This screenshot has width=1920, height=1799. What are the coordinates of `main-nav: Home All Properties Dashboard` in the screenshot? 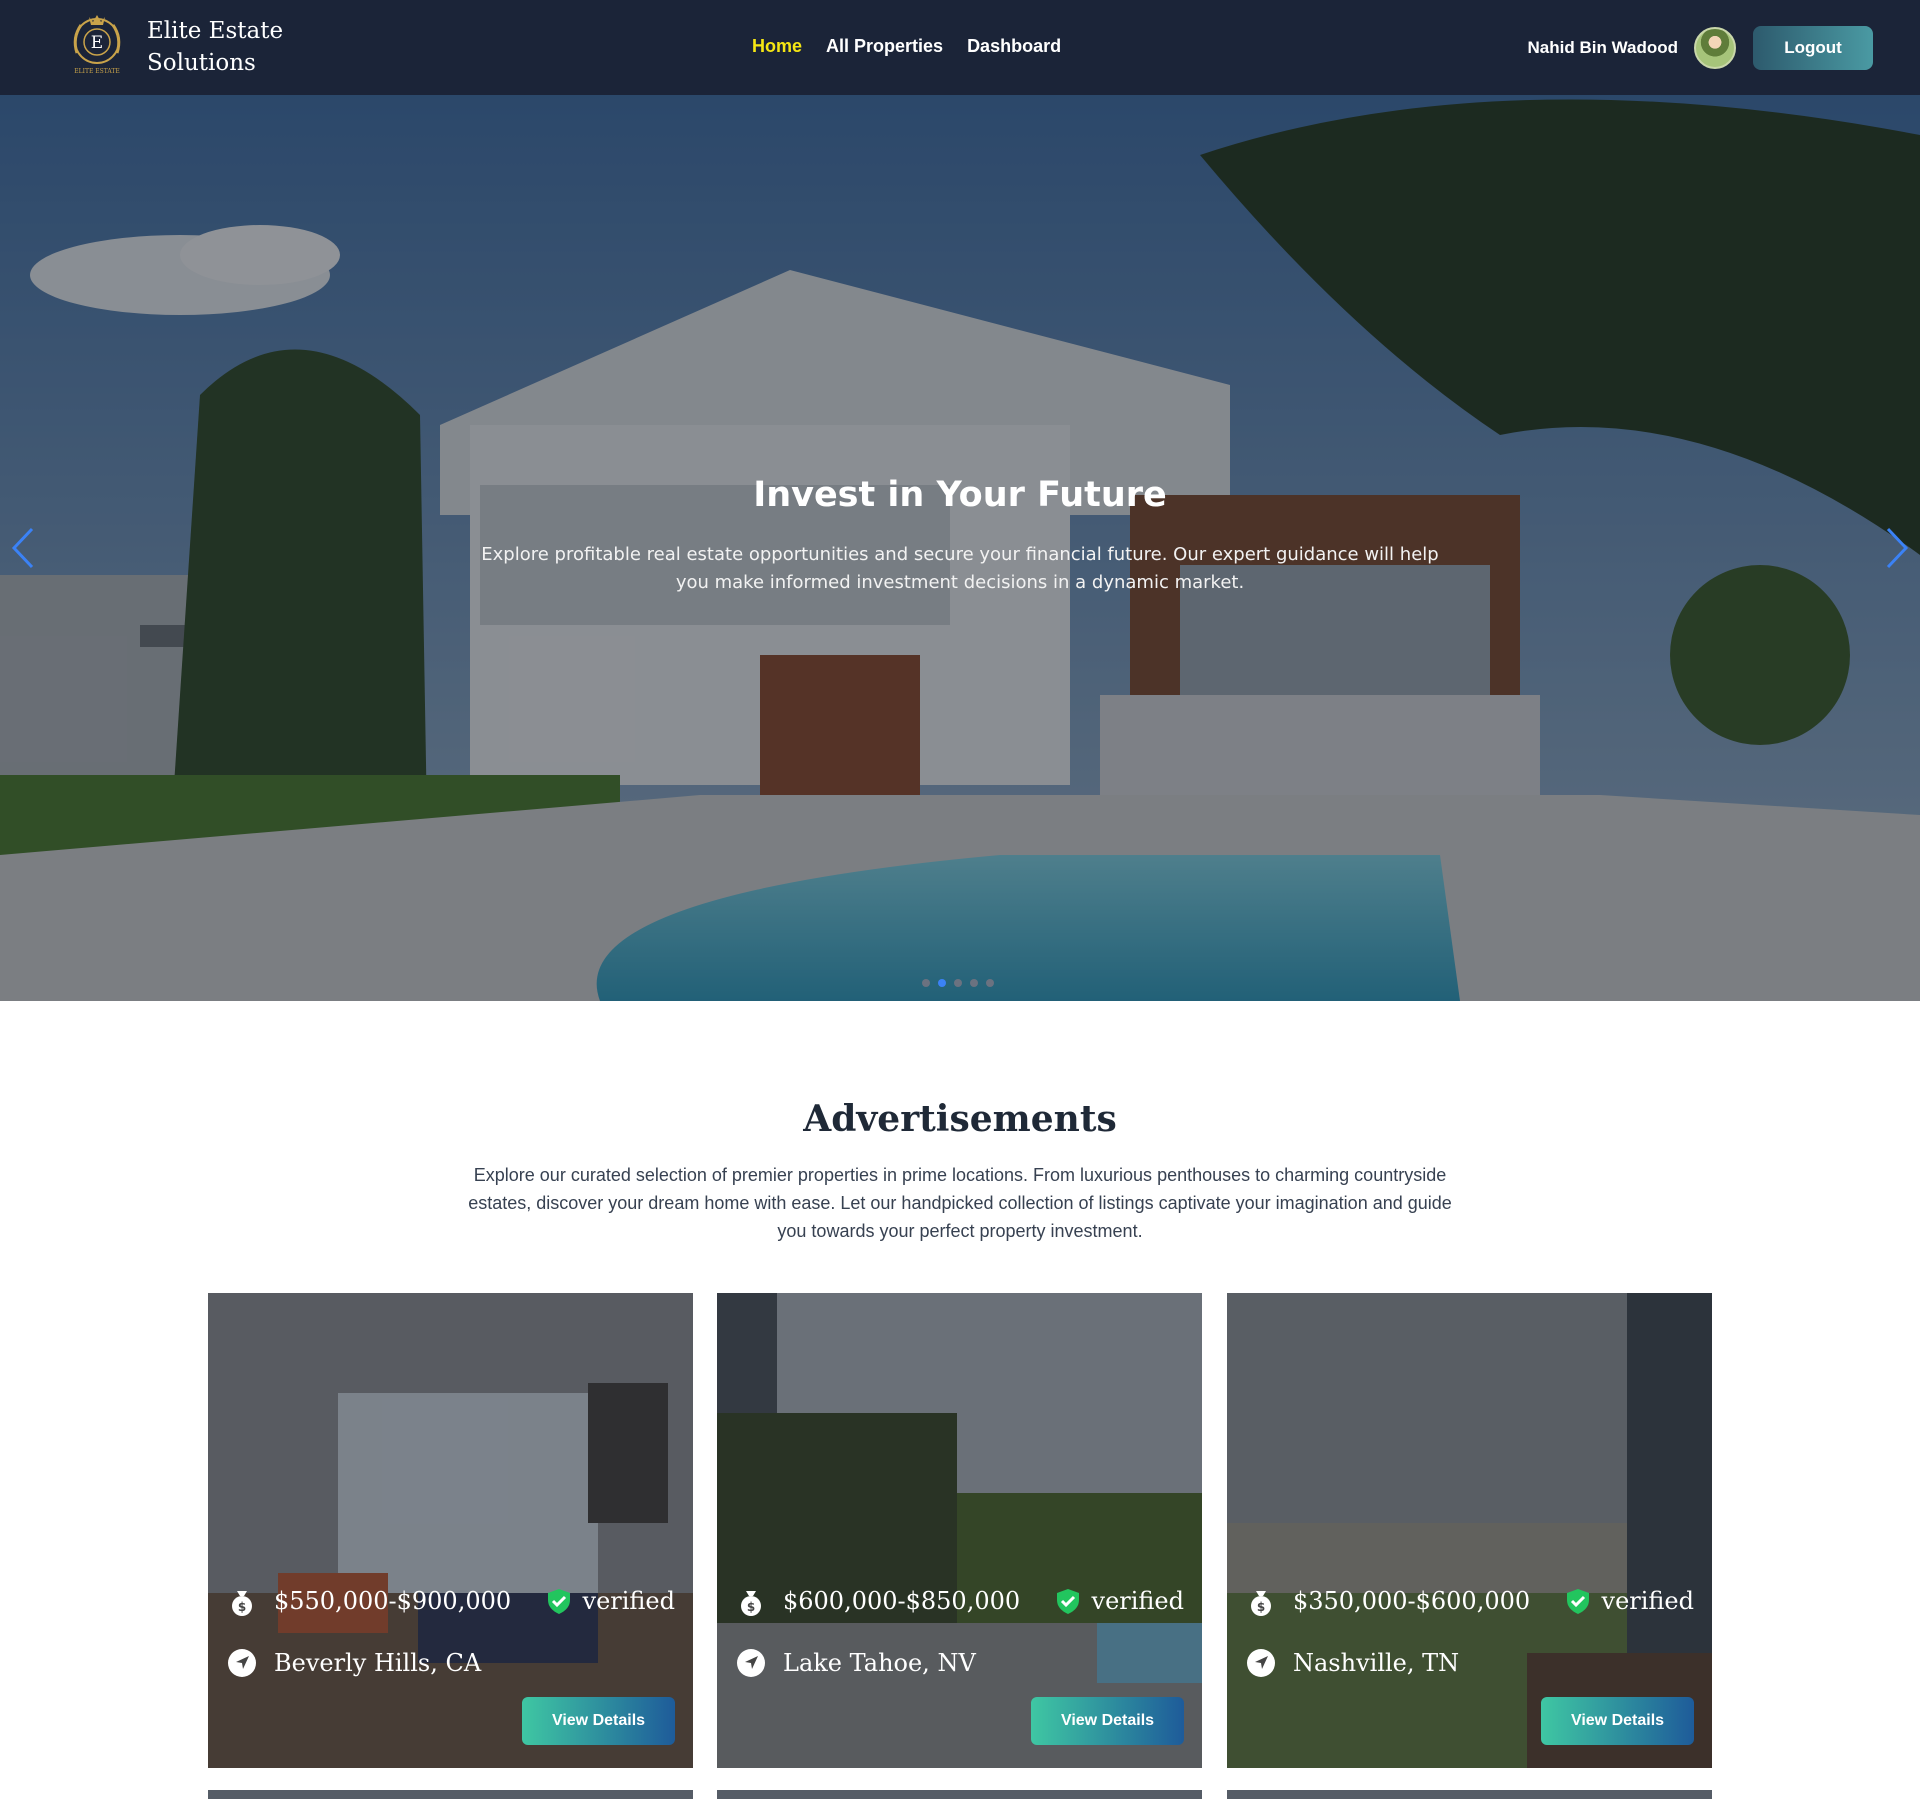 It's located at (906, 46).